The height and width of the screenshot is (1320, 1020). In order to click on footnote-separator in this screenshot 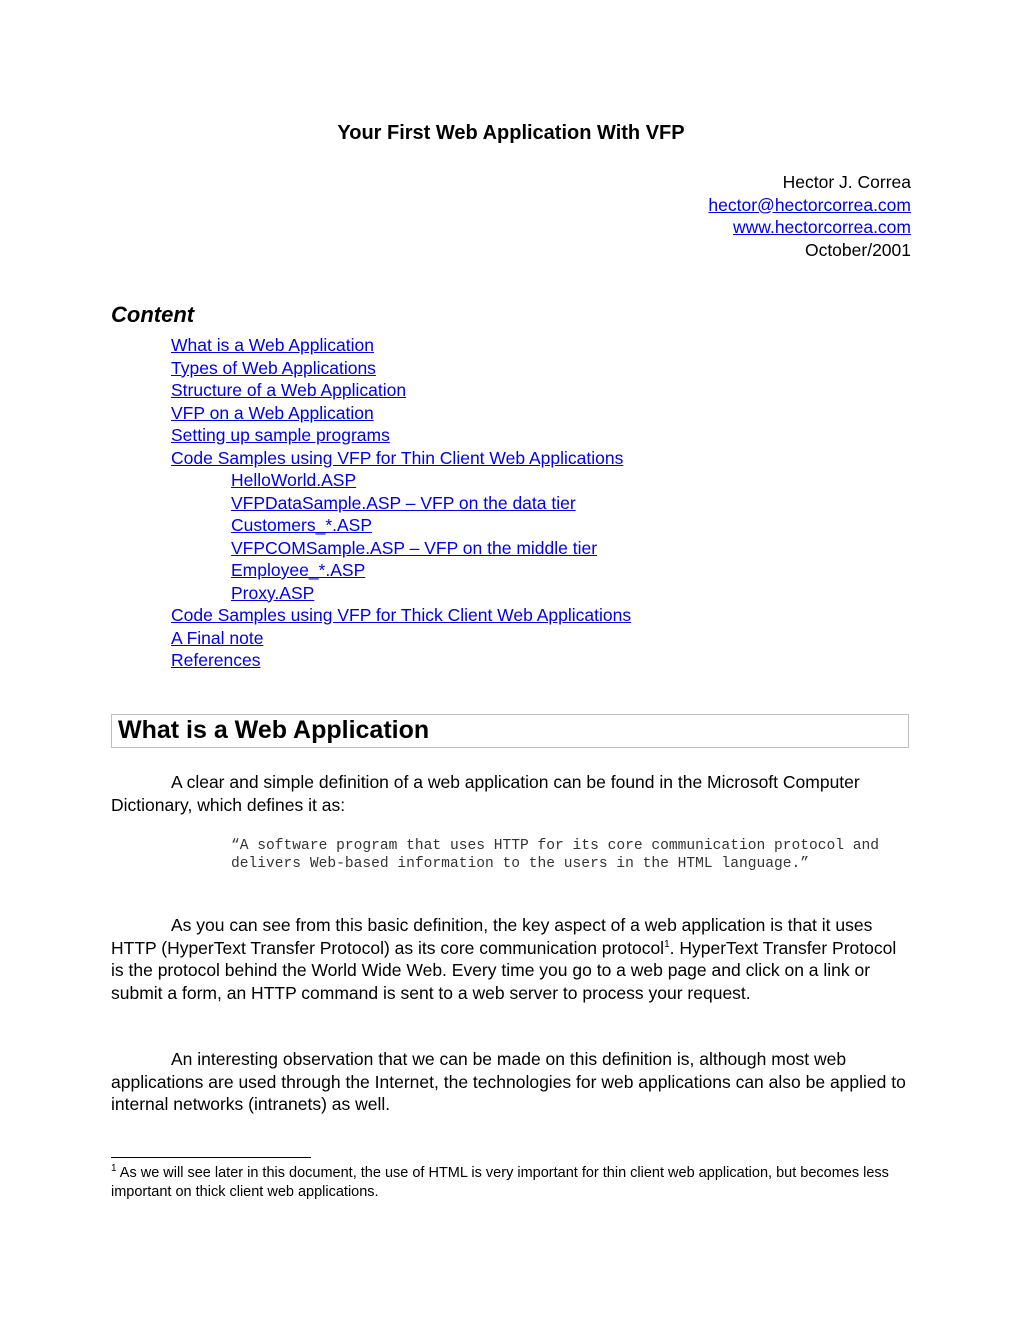, I will do `click(211, 1157)`.